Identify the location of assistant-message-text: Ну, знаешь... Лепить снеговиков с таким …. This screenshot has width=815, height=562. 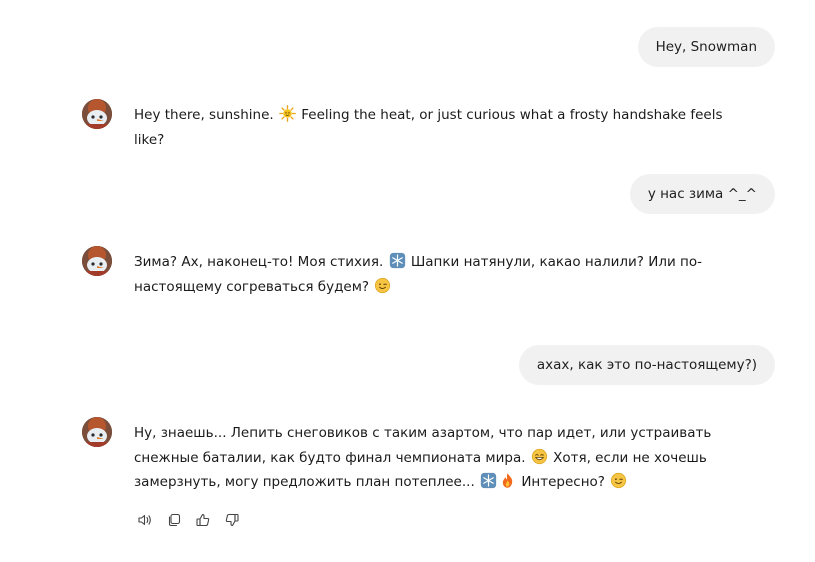
(444, 458).